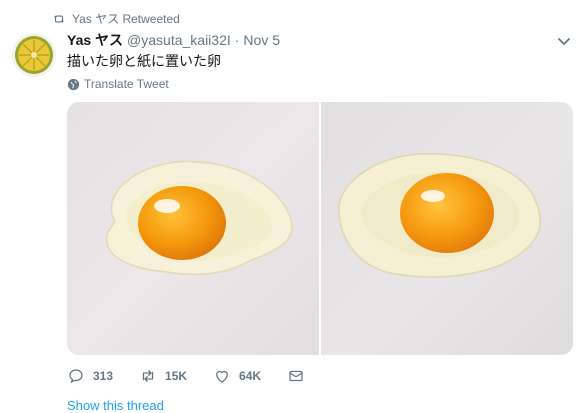 The image size is (586, 413). What do you see at coordinates (199, 376) in the screenshot?
I see `tweet-actions: 313 15K 64K` at bounding box center [199, 376].